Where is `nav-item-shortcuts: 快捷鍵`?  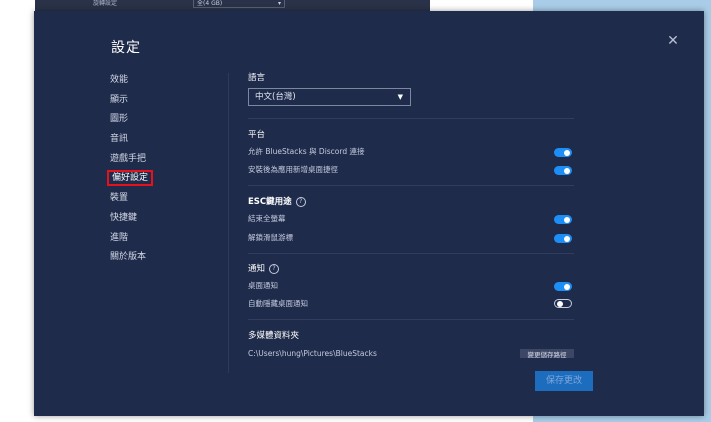 nav-item-shortcuts: 快捷鍵 is located at coordinates (130, 221).